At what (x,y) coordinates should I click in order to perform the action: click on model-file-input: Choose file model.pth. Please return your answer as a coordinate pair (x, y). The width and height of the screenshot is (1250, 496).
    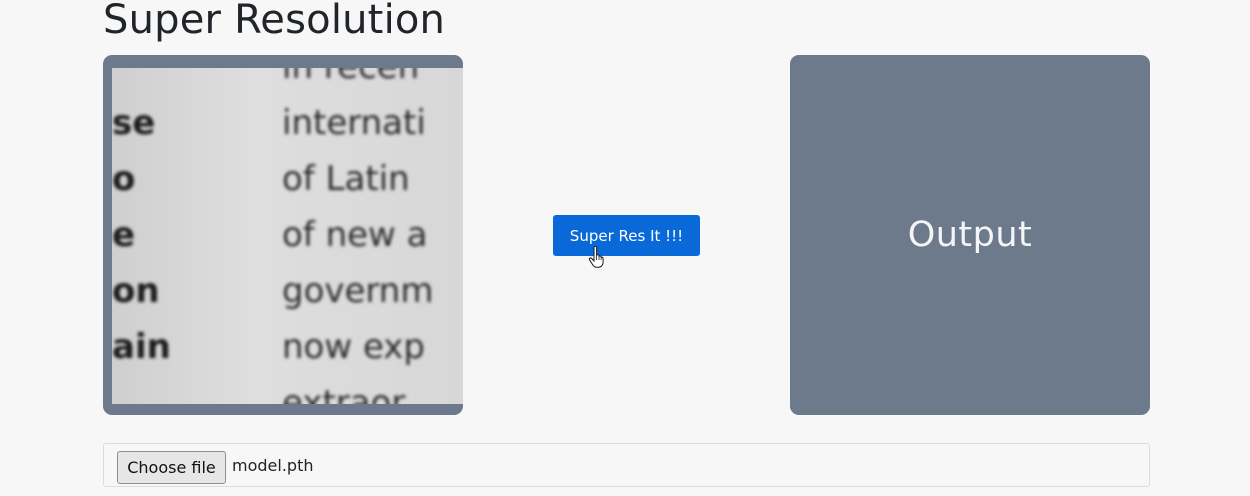
    Looking at the image, I should click on (626, 465).